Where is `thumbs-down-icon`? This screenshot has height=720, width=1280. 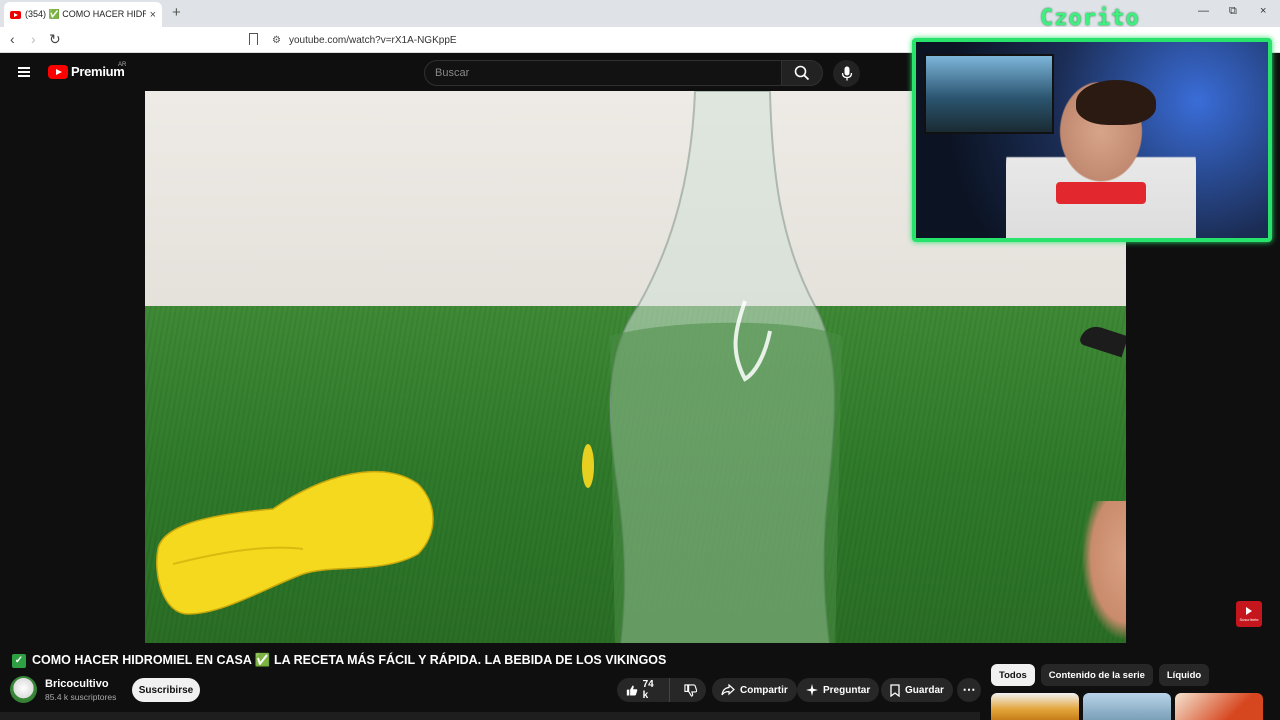 thumbs-down-icon is located at coordinates (690, 690).